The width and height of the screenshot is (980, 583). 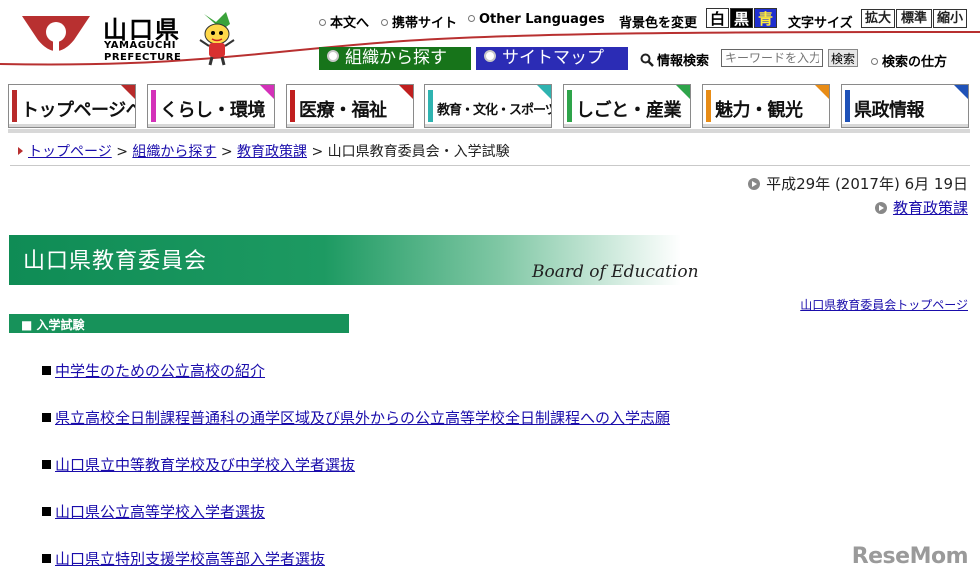 What do you see at coordinates (143, 57) in the screenshot?
I see `logo-english-line2: PREFECTURE` at bounding box center [143, 57].